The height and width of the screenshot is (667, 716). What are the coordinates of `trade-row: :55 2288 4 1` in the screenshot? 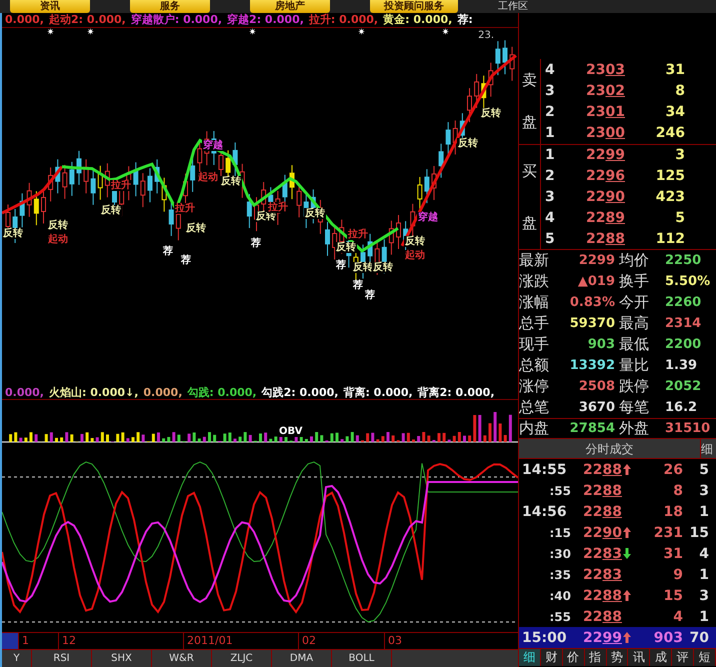 It's located at (617, 616).